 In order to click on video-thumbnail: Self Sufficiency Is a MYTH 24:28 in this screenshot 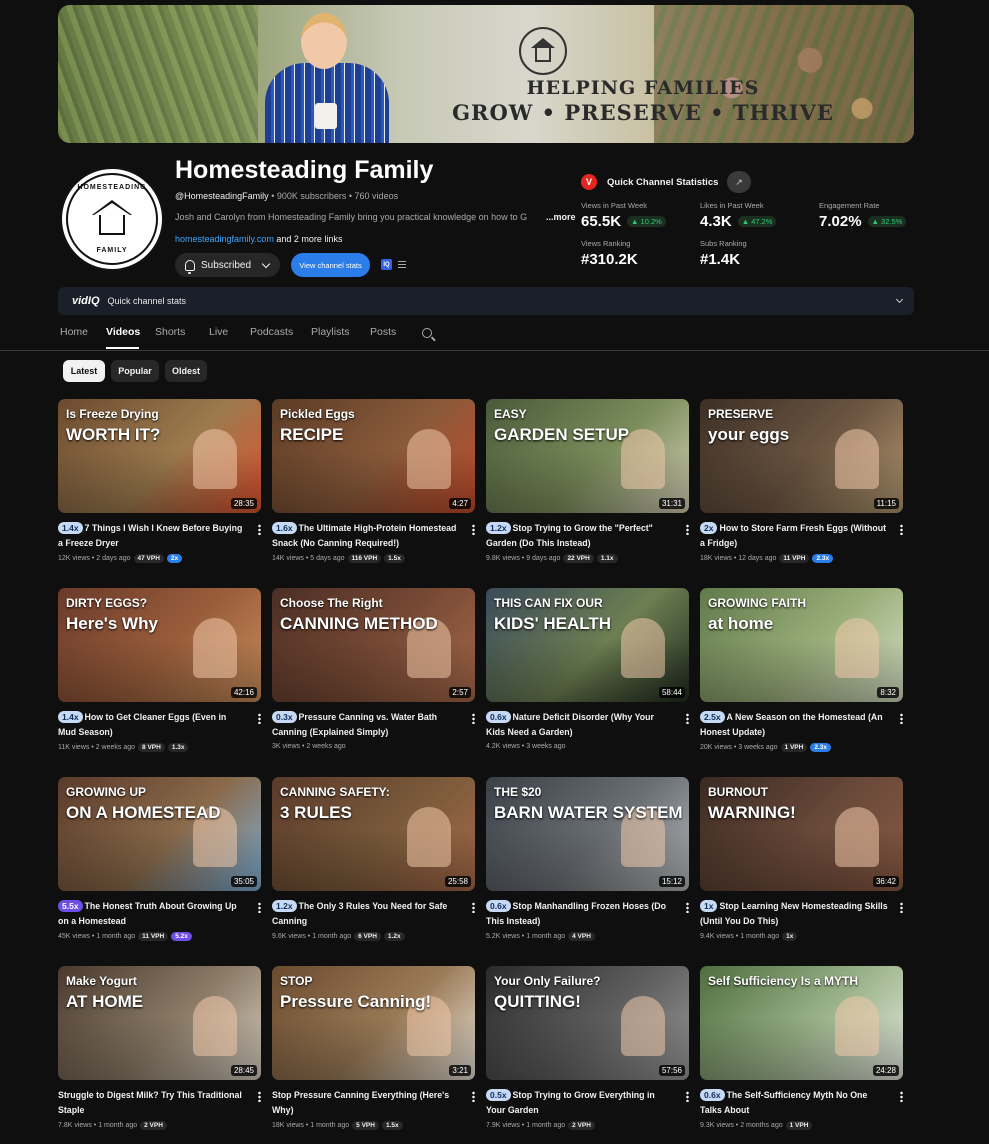, I will do `click(801, 1023)`.